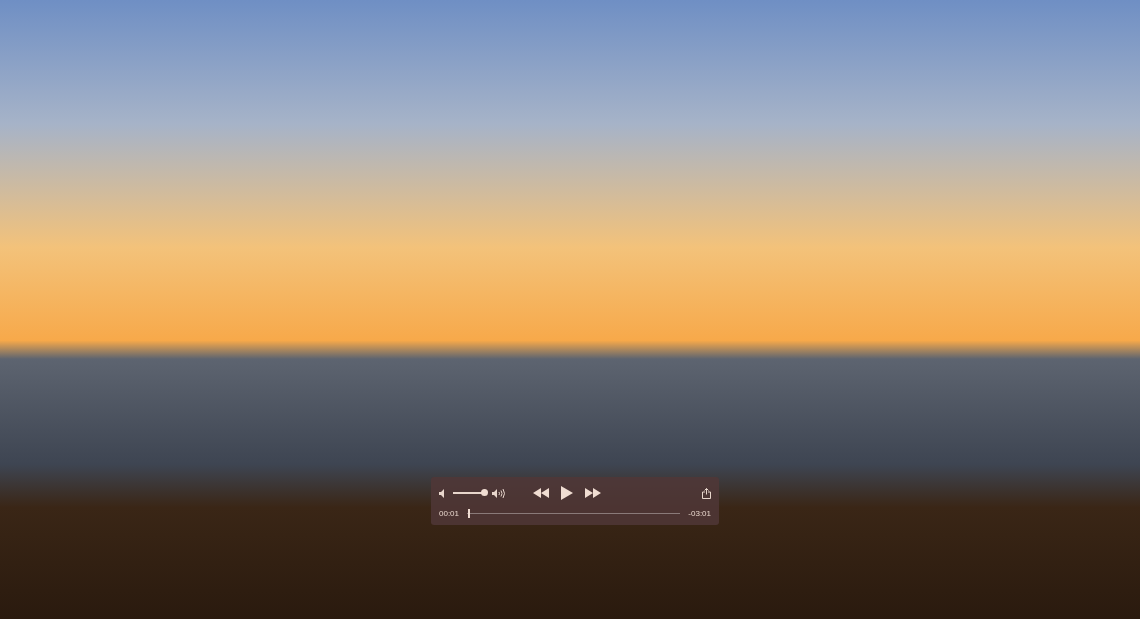 The width and height of the screenshot is (1140, 619). What do you see at coordinates (499, 493) in the screenshot?
I see `speaker-high-icon` at bounding box center [499, 493].